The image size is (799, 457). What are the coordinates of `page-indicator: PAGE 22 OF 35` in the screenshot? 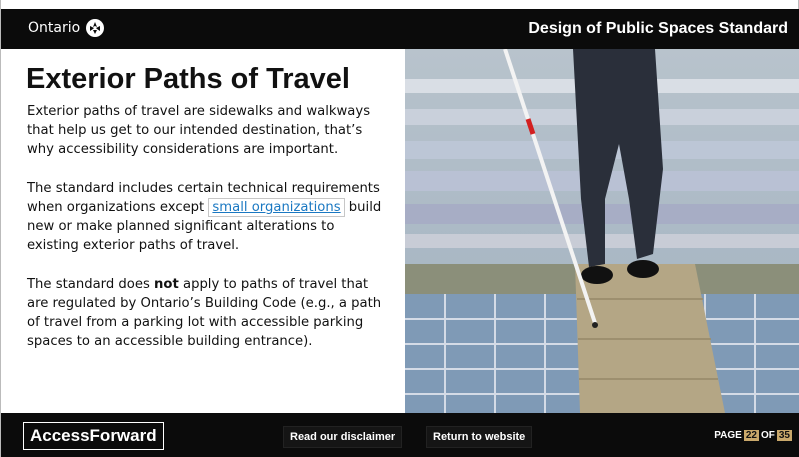 It's located at (753, 435).